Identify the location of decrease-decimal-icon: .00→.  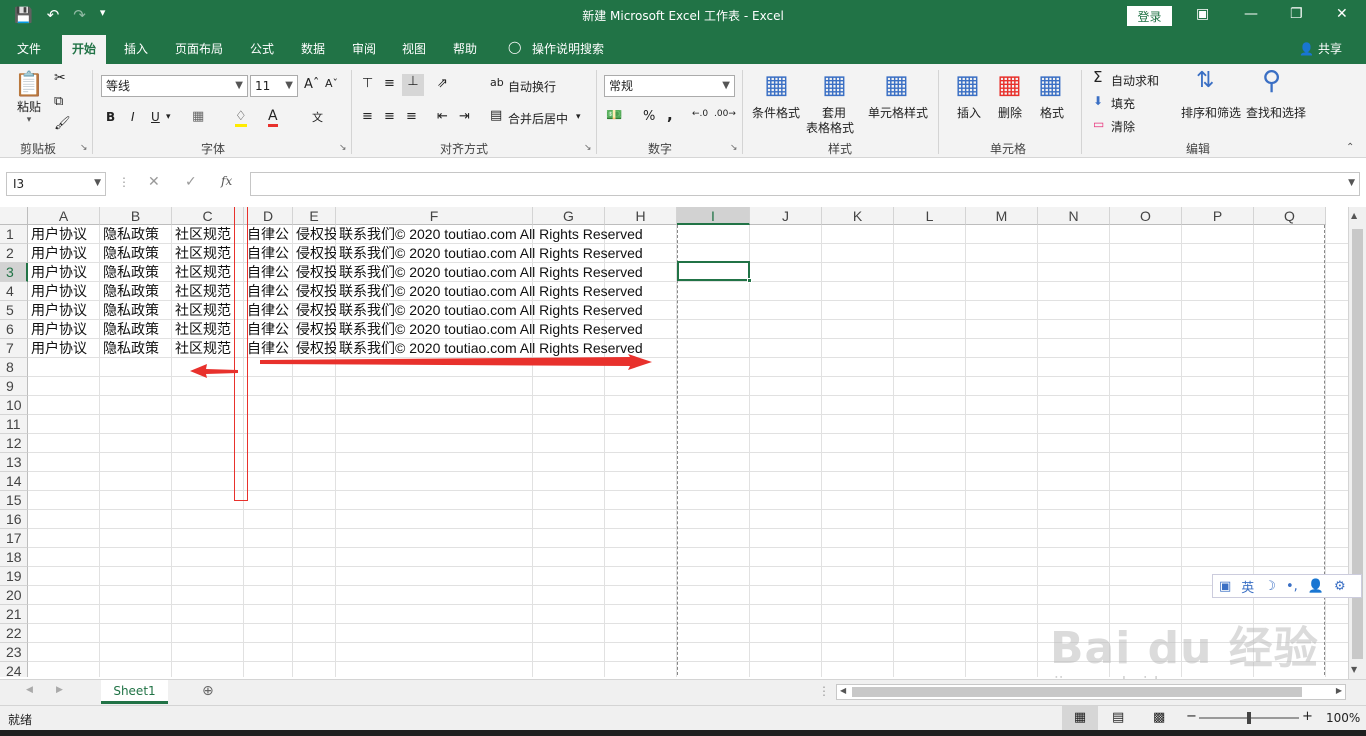
(725, 114).